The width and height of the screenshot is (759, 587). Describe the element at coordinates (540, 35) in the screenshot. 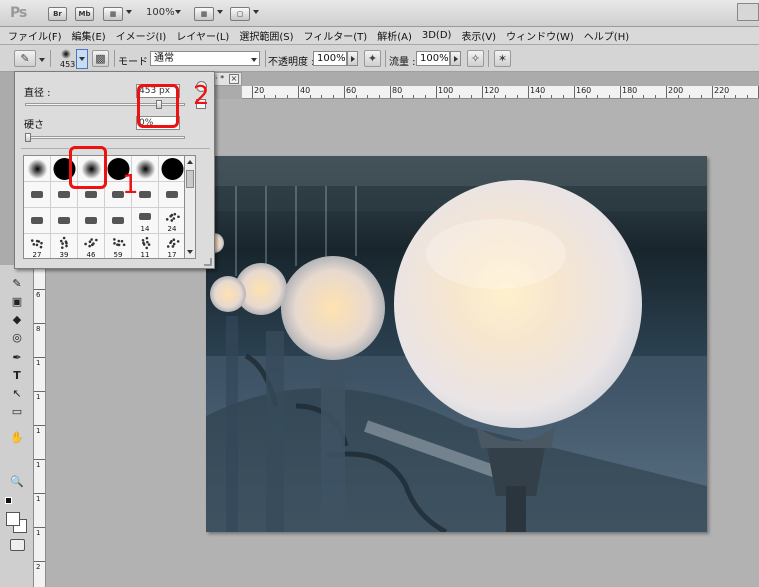

I see `menu-window: ウィンドウ(W)` at that location.